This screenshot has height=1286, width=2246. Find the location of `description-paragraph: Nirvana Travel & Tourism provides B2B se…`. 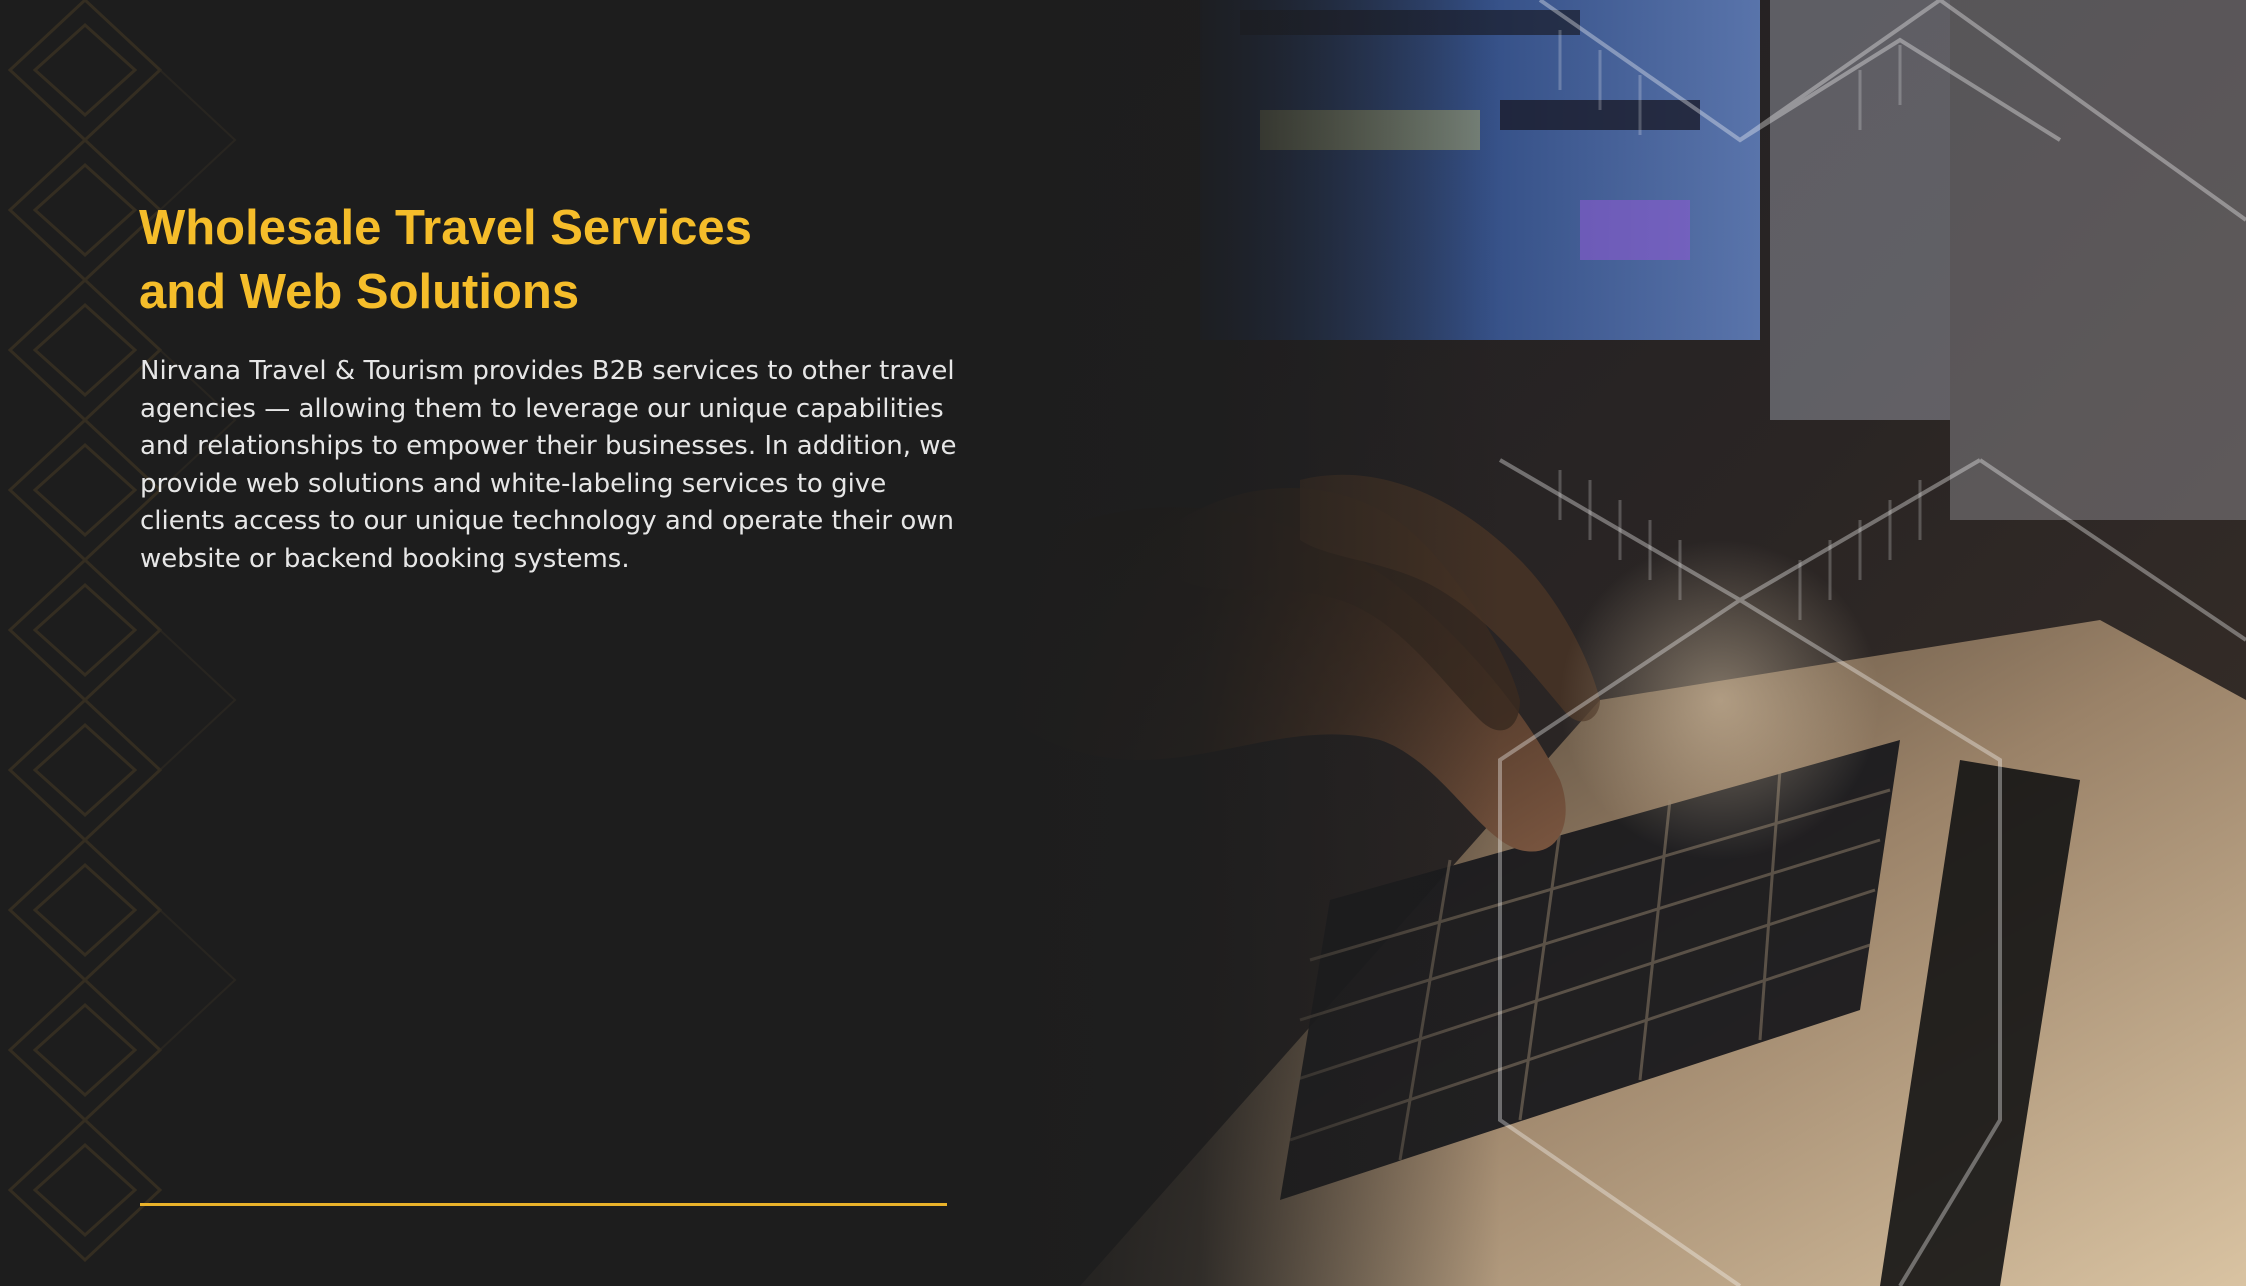

description-paragraph: Nirvana Travel & Tourism provides B2B se… is located at coordinates (548, 465).